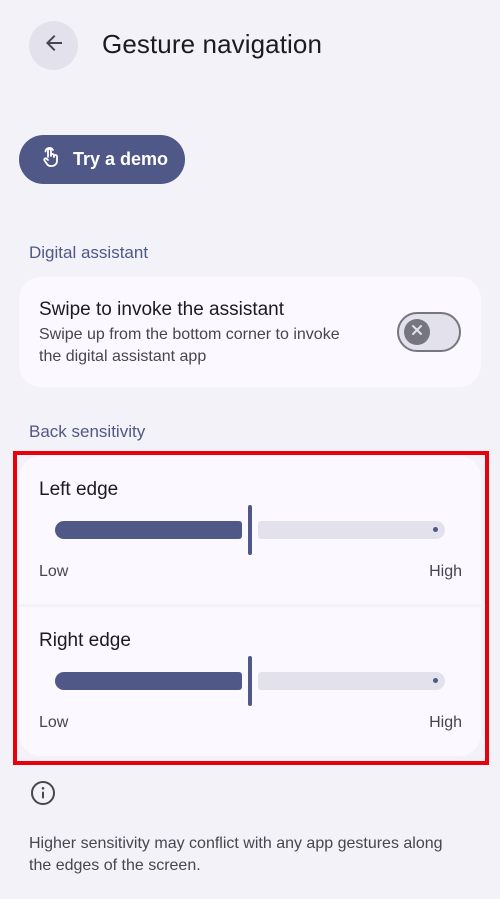 This screenshot has height=899, width=500. I want to click on close-icon, so click(417, 332).